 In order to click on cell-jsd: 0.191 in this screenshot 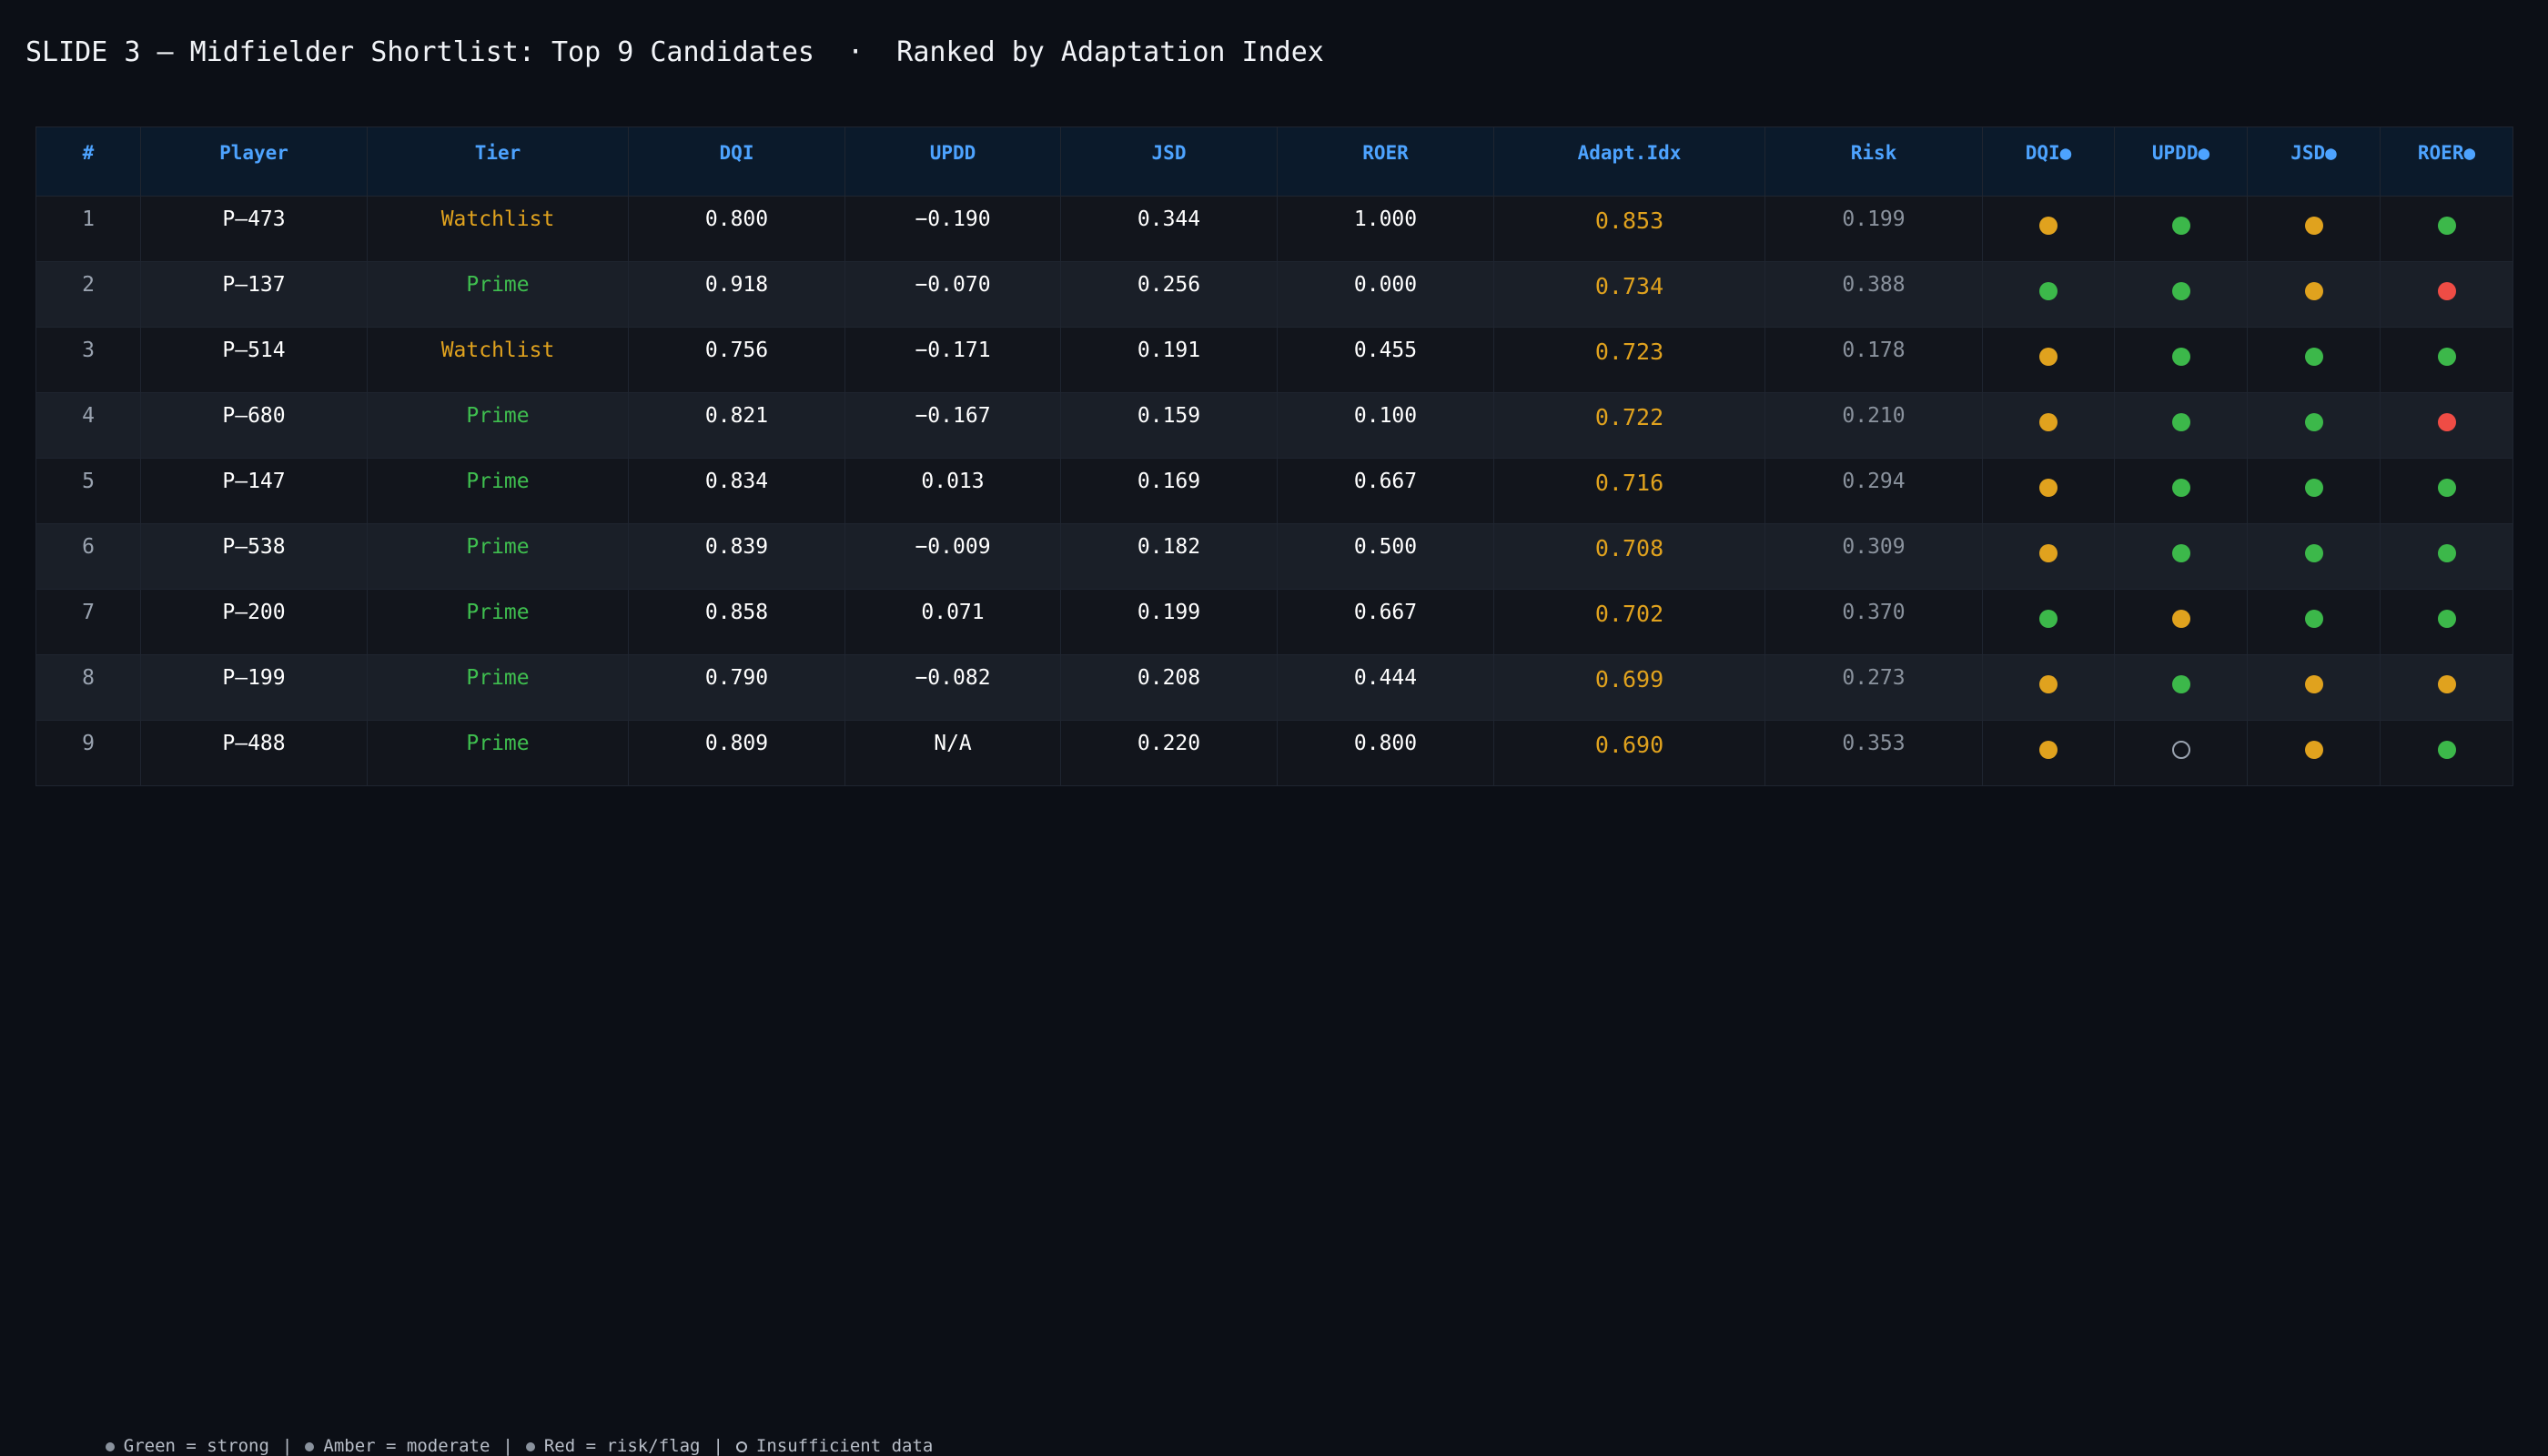, I will do `click(1169, 360)`.